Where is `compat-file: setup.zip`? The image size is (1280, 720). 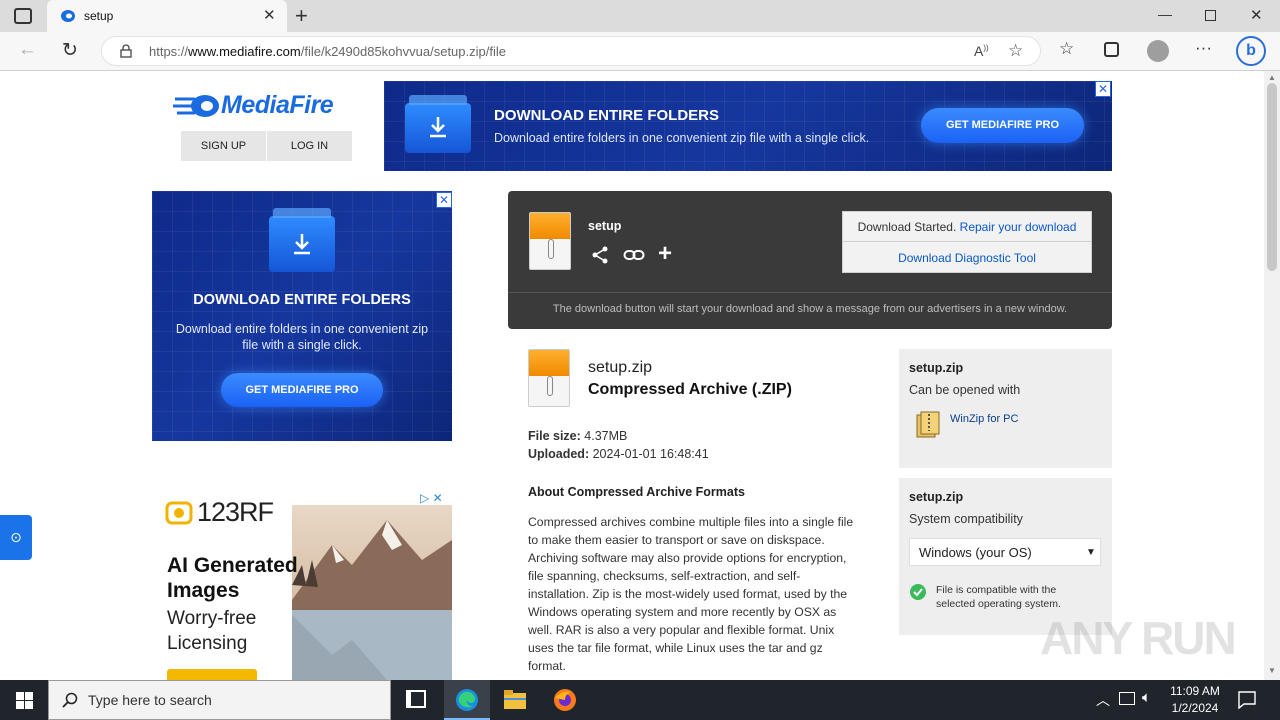 compat-file: setup.zip is located at coordinates (936, 497).